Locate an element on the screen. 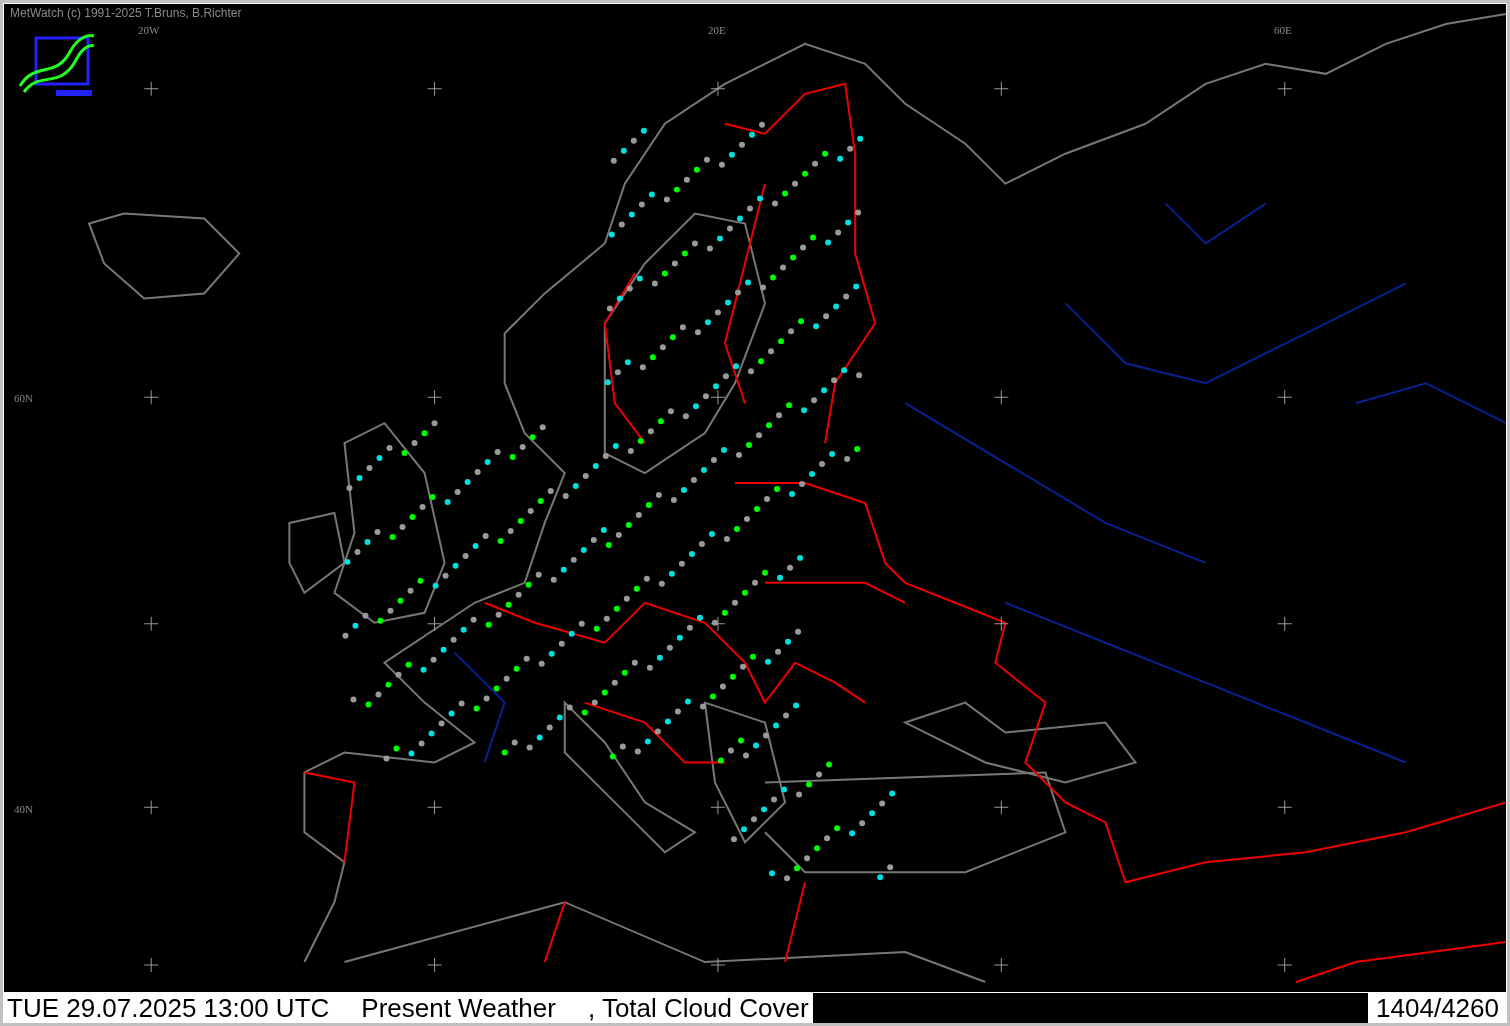 This screenshot has width=1510, height=1026. datetime-label: TUE 29.07.2025 13:00 UTC is located at coordinates (168, 1008).